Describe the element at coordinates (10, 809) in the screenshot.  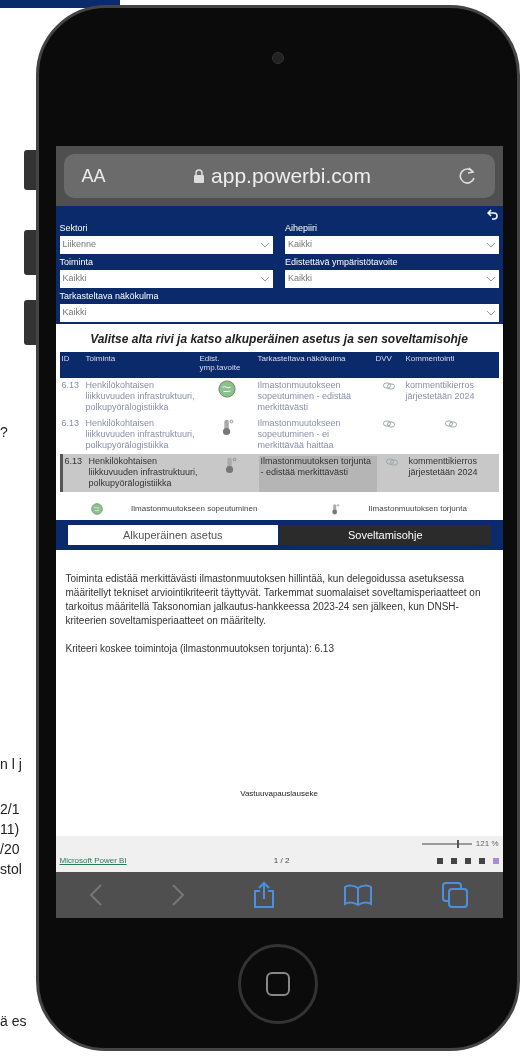
I see `page-text: 2/1` at that location.